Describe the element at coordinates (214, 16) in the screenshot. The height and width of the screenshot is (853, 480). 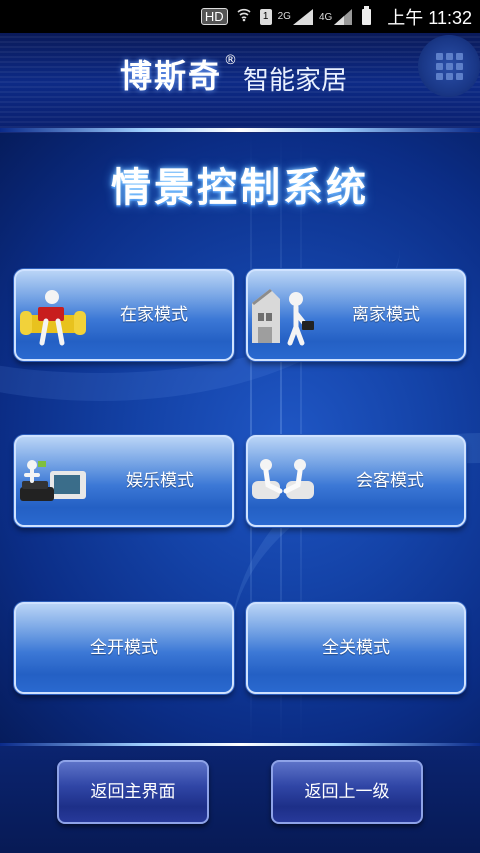
I see `hd-badge: HD` at that location.